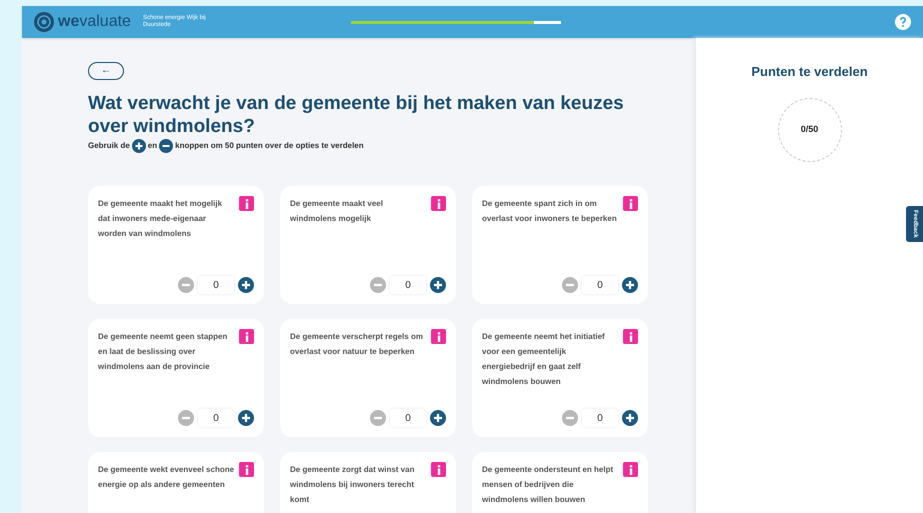  Describe the element at coordinates (548, 485) in the screenshot. I see `option-text: De gemeente ondersteunt en helpt mensen of bedrijven die windmolens willen bouwen` at that location.